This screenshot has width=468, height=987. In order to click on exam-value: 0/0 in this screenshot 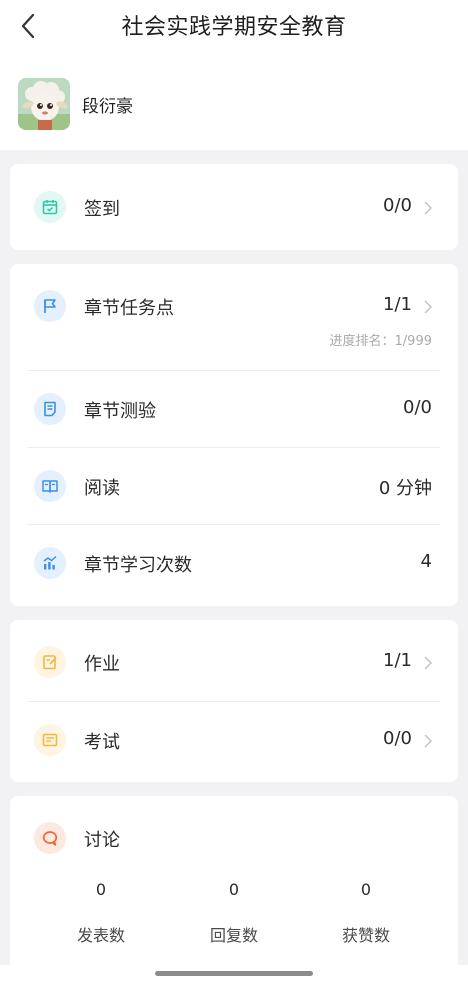, I will do `click(397, 738)`.